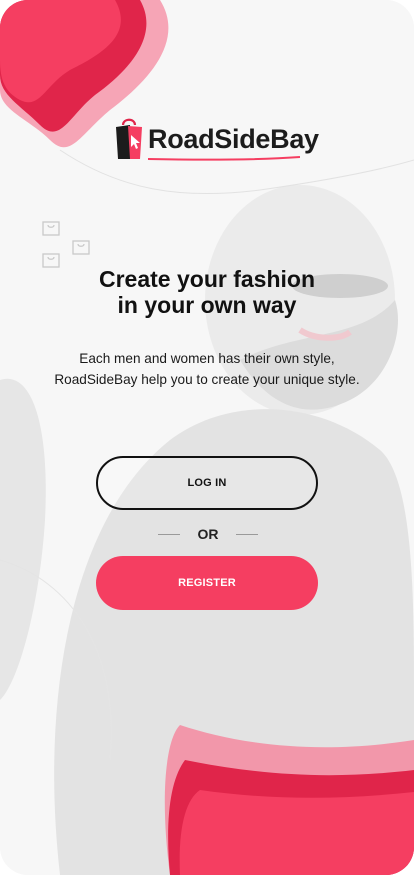  I want to click on register-button-label: REGISTER, so click(207, 583).